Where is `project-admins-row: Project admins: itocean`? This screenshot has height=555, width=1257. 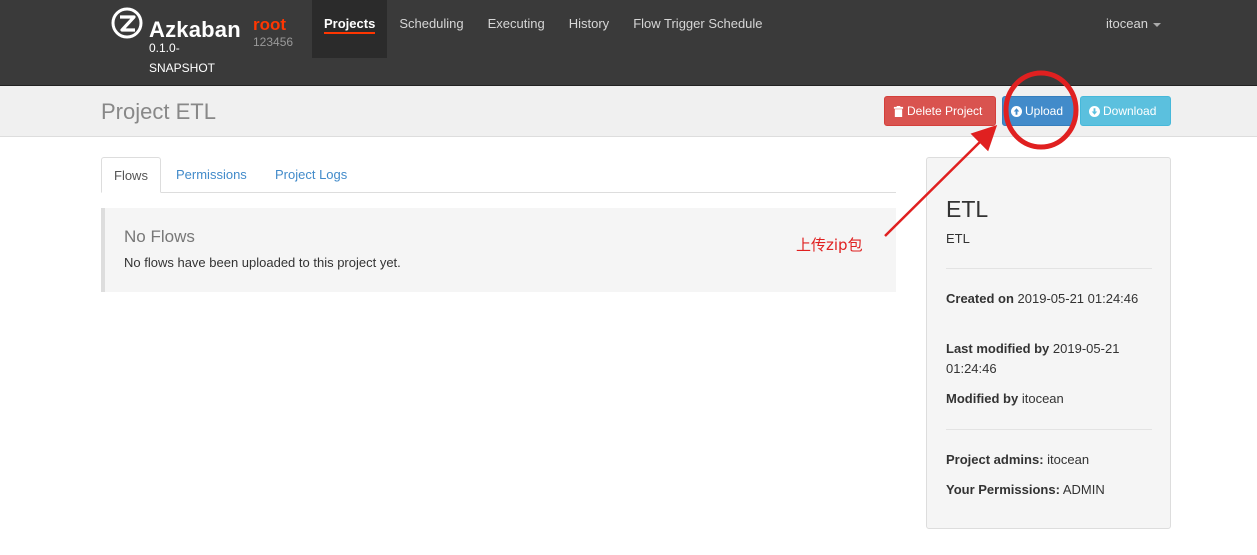 project-admins-row: Project admins: itocean is located at coordinates (1051, 460).